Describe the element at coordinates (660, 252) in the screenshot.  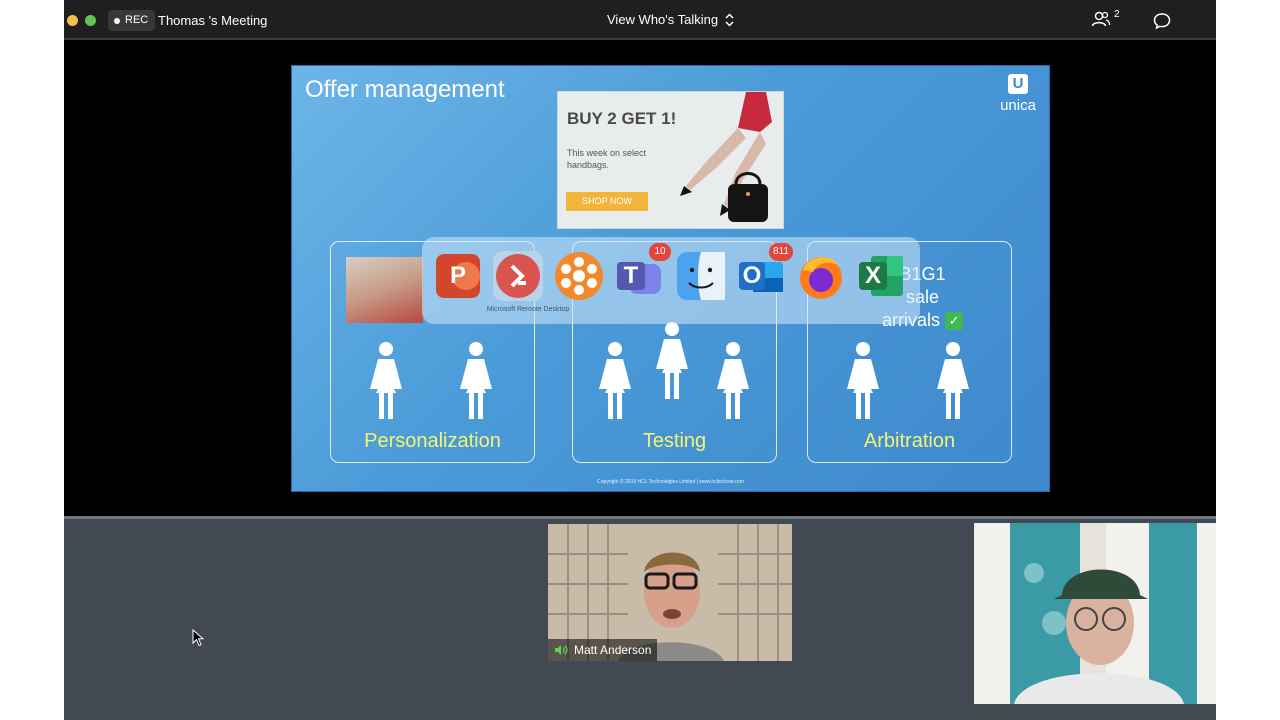
I see `teams-notification-badge: 10` at that location.